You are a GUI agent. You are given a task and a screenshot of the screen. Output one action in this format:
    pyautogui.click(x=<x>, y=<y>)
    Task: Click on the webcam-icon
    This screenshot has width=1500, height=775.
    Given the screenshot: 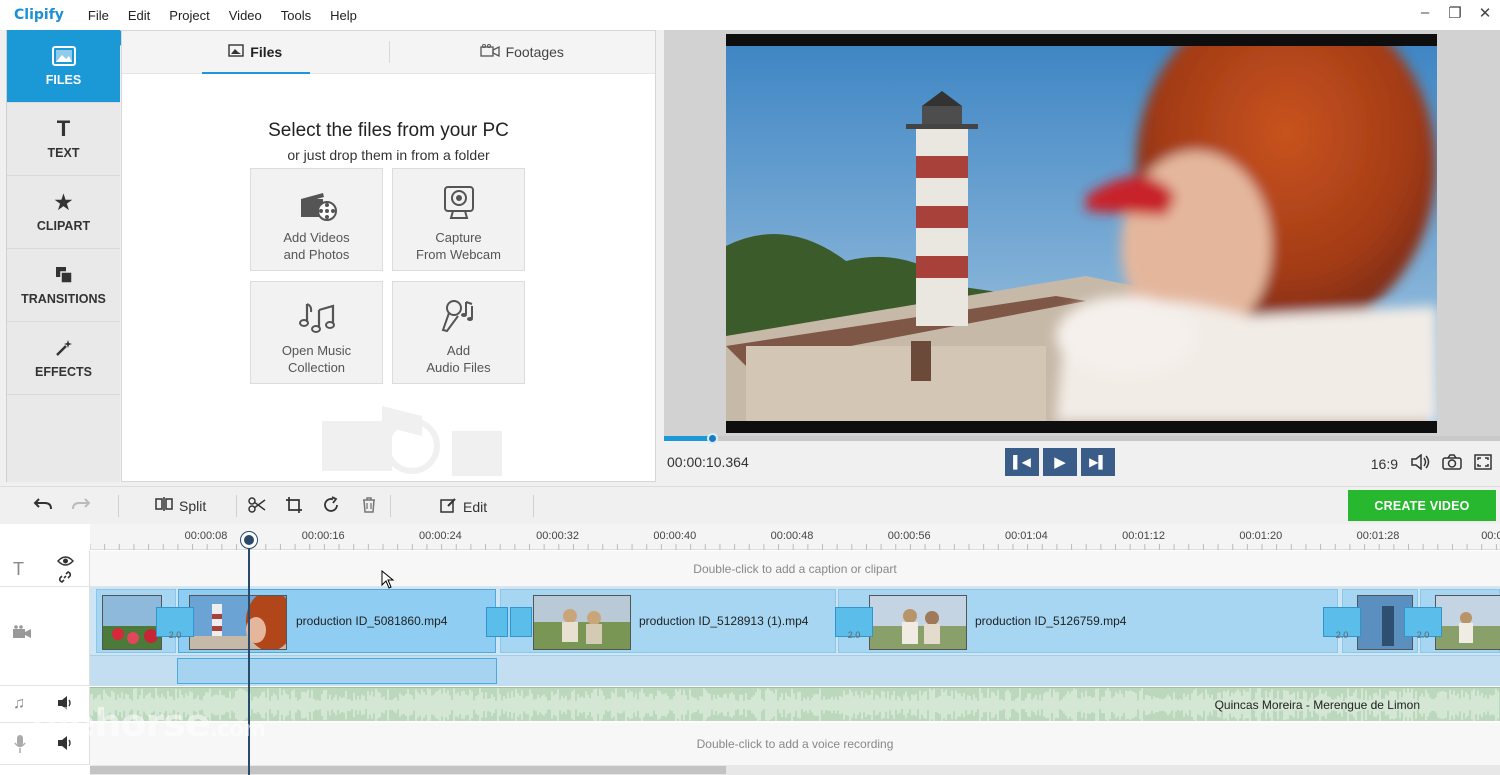 What is the action you would take?
    pyautogui.click(x=458, y=202)
    